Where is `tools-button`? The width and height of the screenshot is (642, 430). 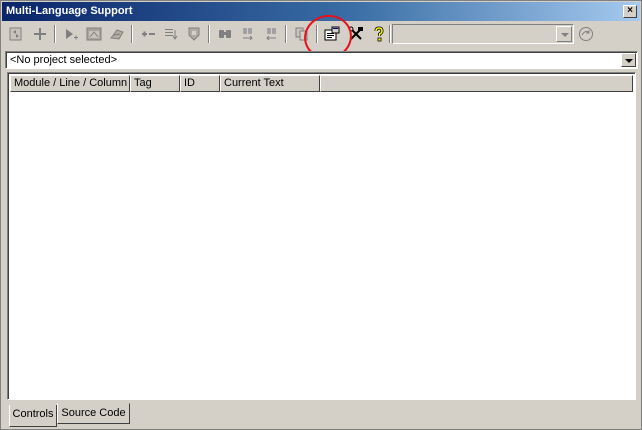
tools-button is located at coordinates (356, 34).